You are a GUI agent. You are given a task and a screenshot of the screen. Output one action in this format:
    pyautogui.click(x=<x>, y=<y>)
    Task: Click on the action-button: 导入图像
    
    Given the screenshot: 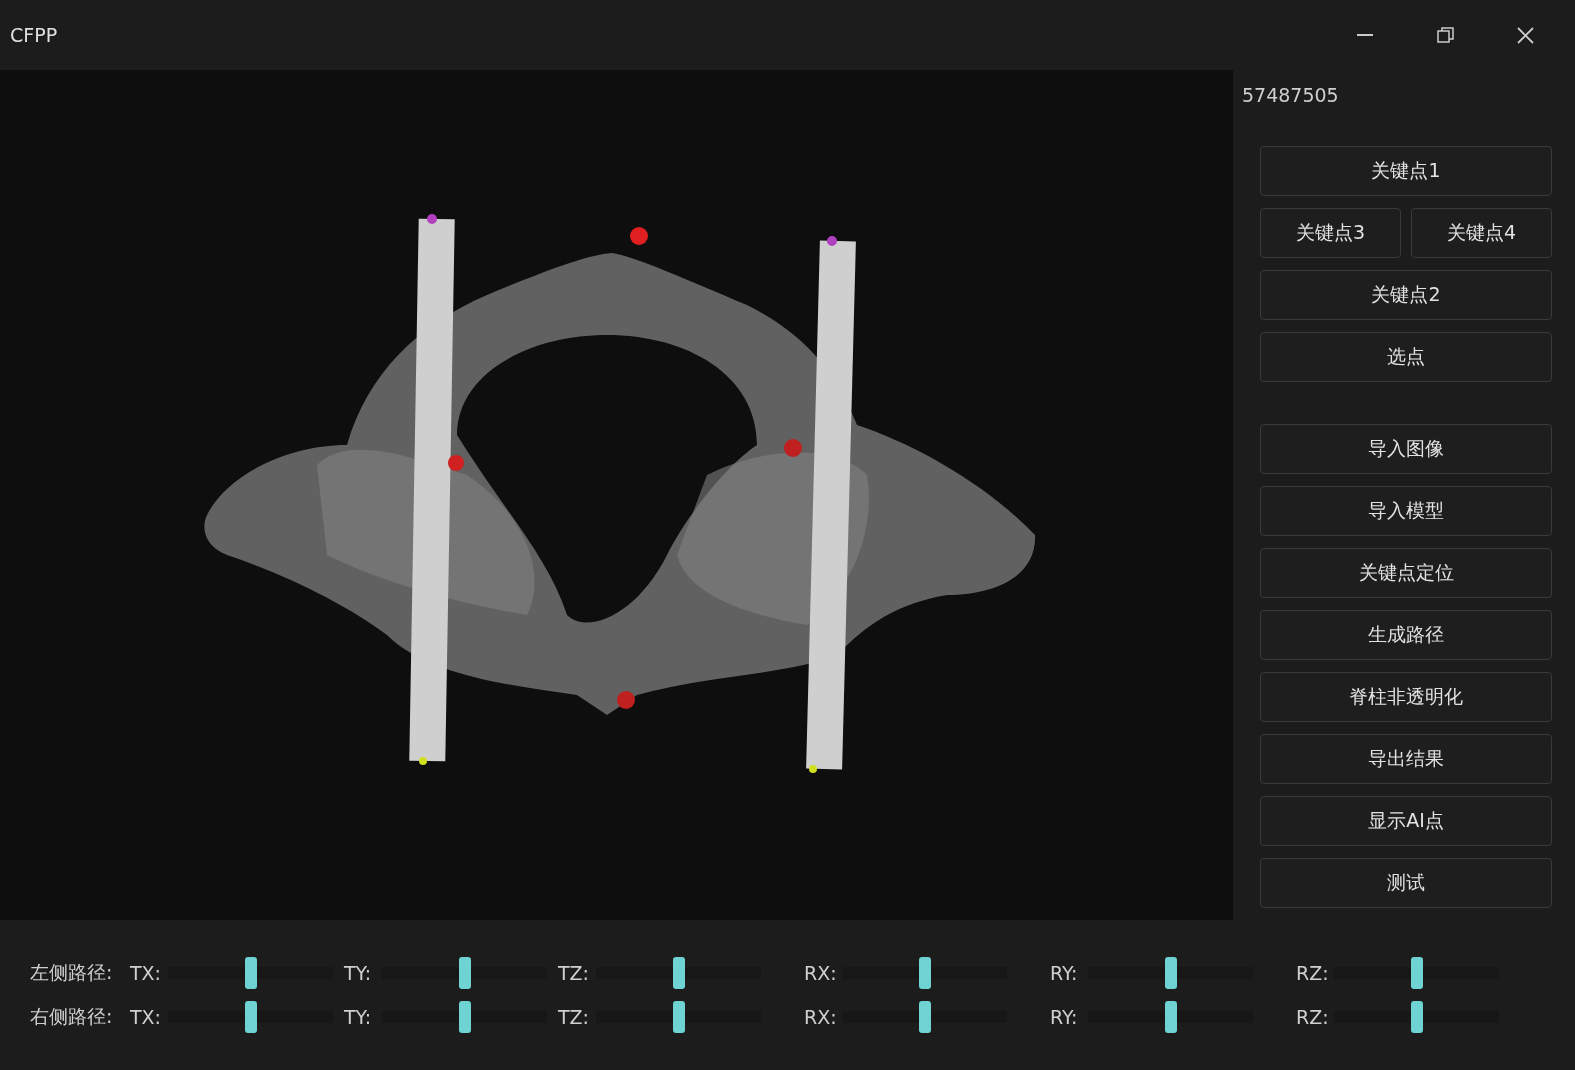 What is the action you would take?
    pyautogui.click(x=1406, y=449)
    